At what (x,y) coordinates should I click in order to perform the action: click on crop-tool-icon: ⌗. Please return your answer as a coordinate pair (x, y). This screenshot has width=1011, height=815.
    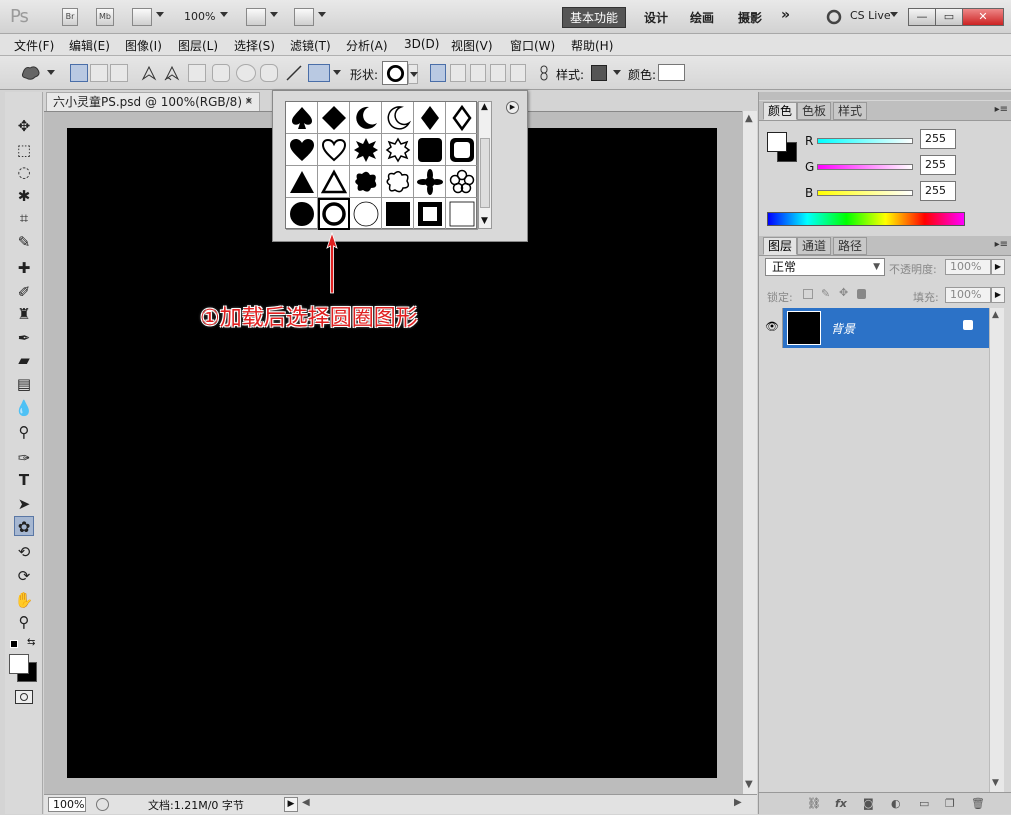
    Looking at the image, I should click on (24, 218).